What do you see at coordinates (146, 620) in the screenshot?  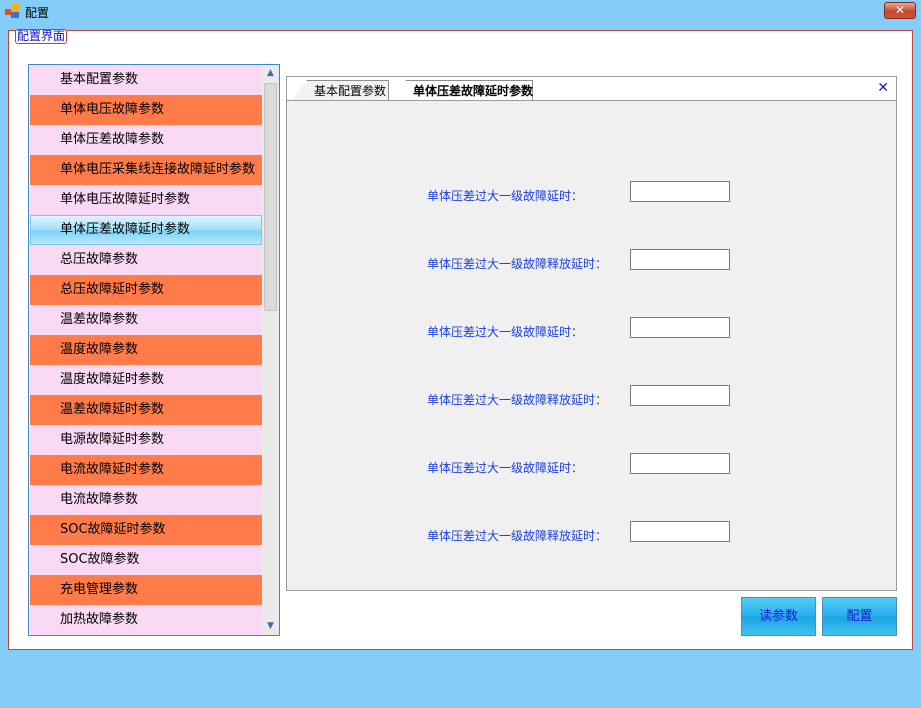 I see `list-item: 加热故障参数` at bounding box center [146, 620].